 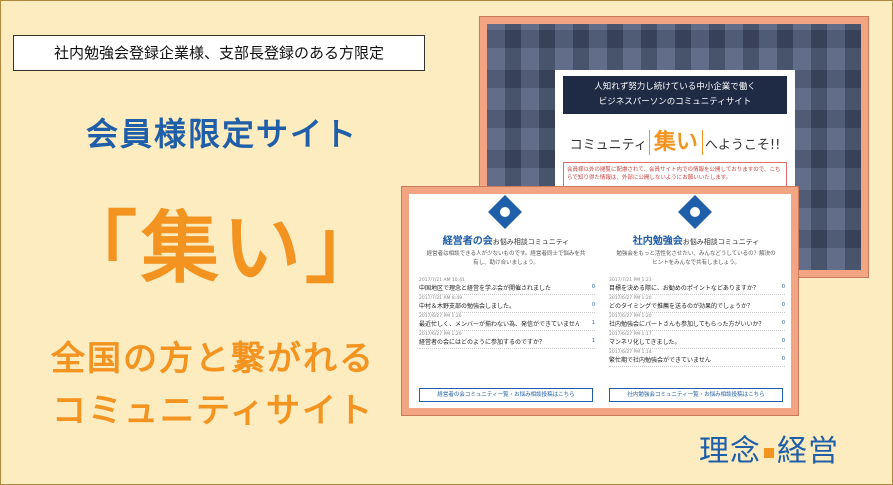 I want to click on welcome-pre: コミュニティ, so click(x=608, y=145).